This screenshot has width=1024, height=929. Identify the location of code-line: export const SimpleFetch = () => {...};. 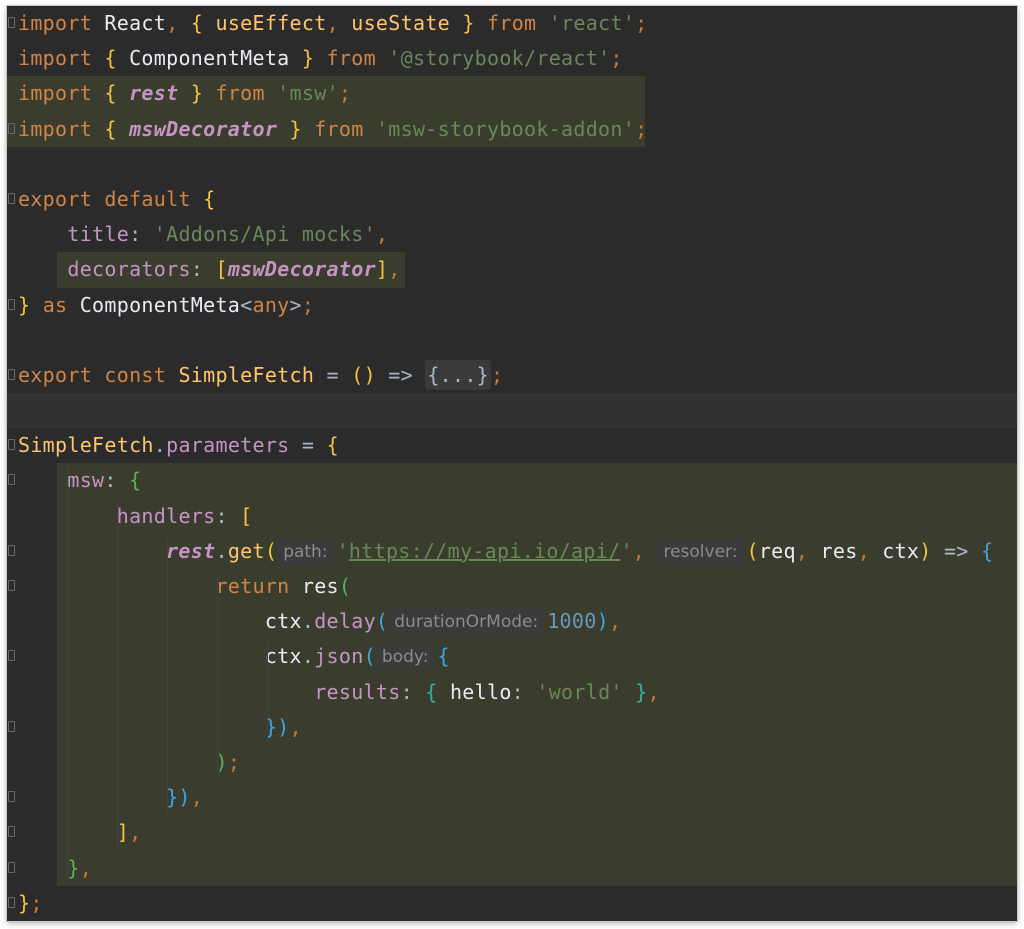
(512, 375).